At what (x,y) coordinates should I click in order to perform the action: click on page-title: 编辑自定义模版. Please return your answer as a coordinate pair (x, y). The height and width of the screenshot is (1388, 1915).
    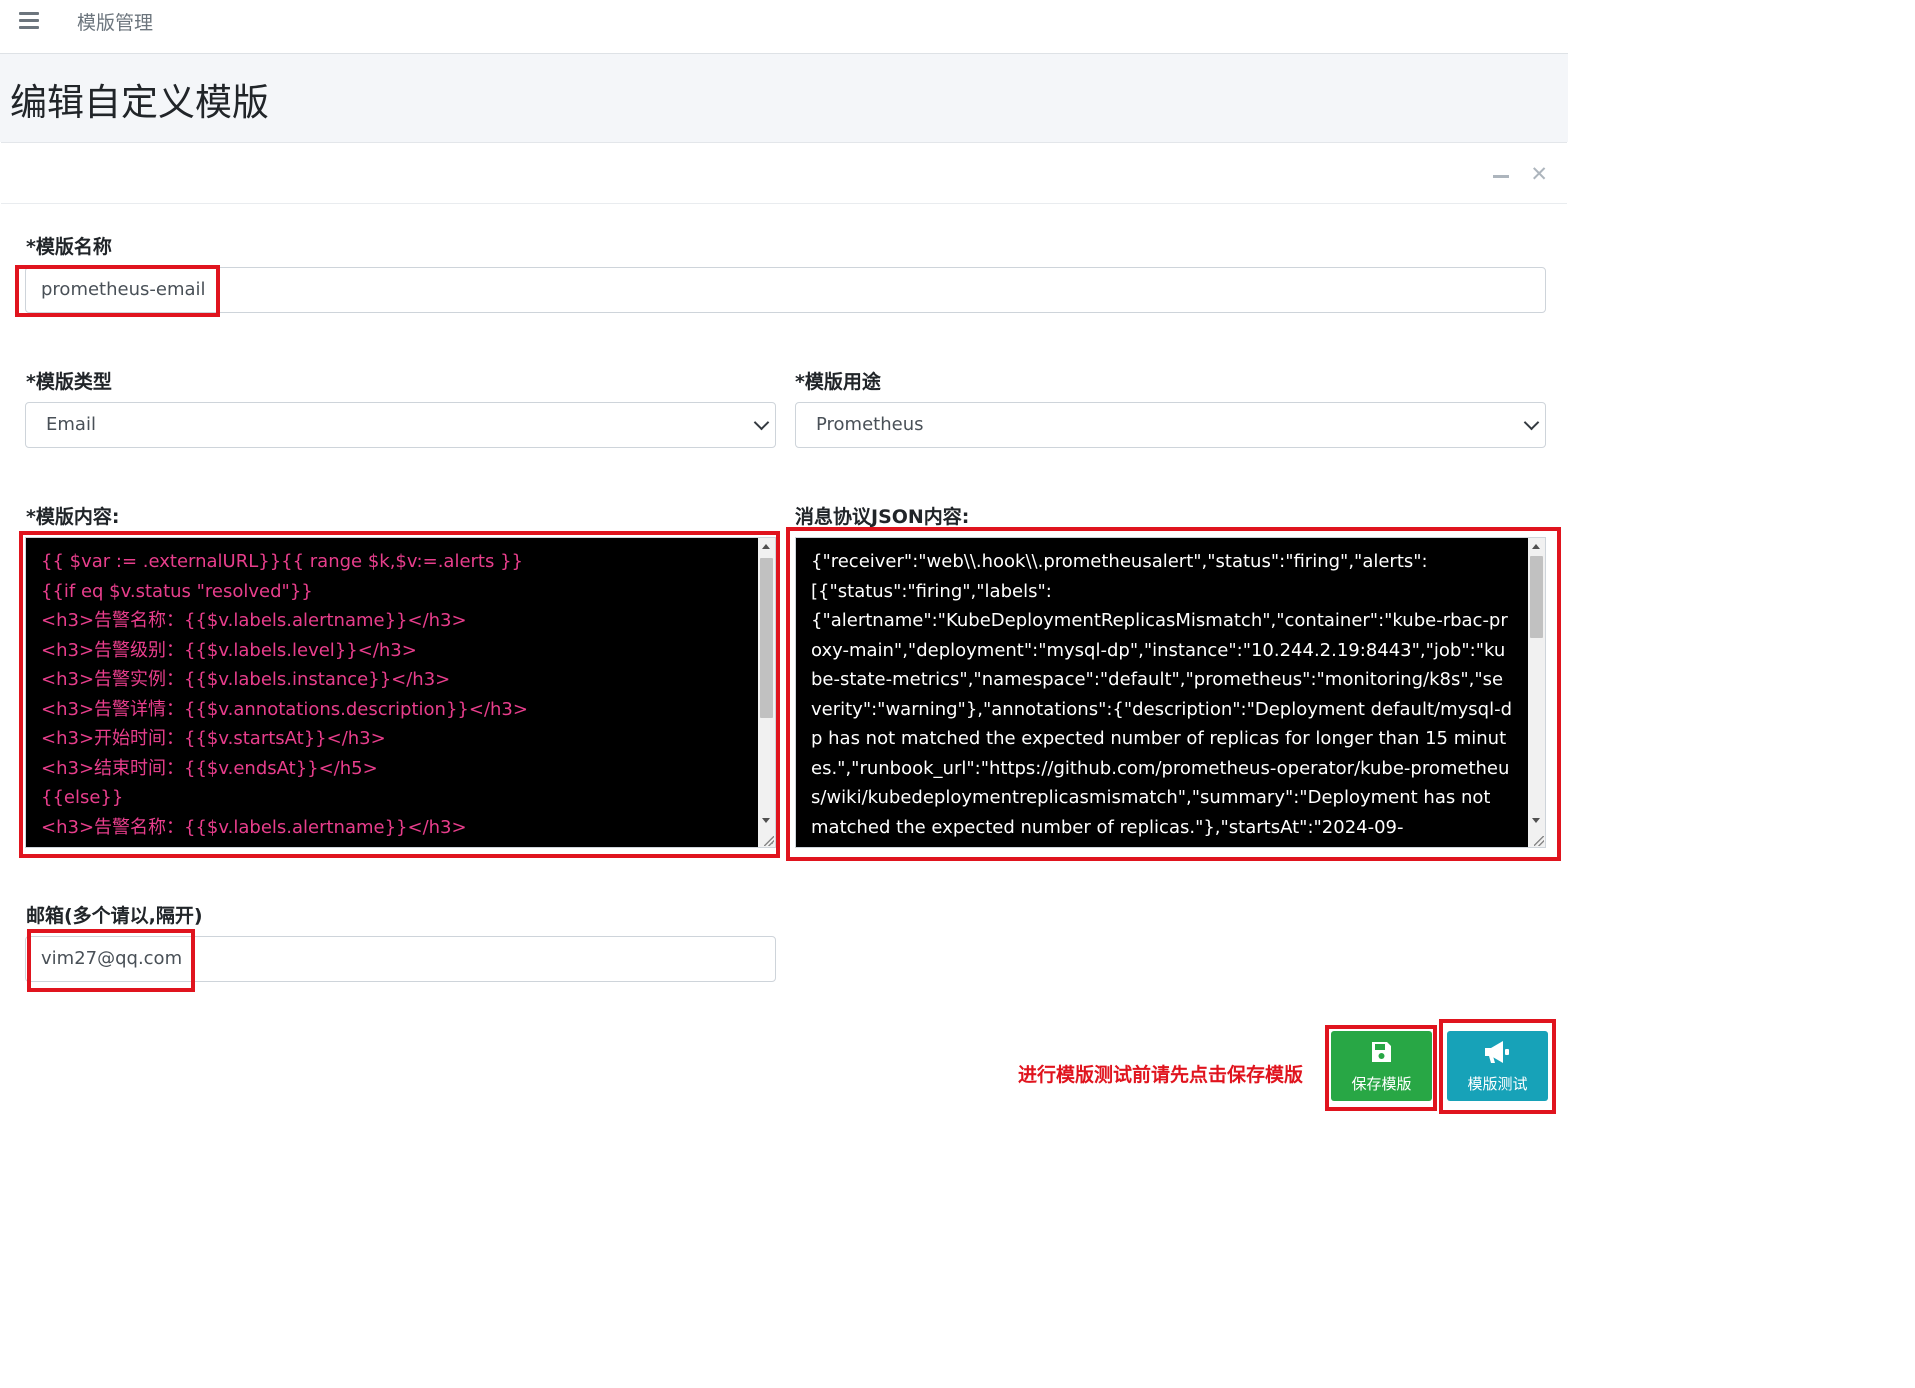
    Looking at the image, I should click on (139, 102).